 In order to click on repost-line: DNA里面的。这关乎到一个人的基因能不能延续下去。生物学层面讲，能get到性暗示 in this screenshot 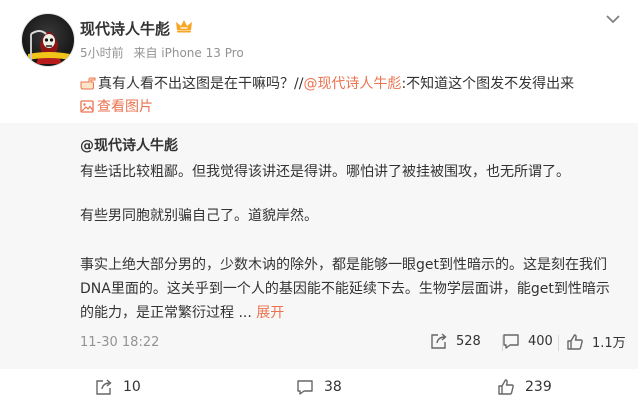, I will do `click(345, 289)`.